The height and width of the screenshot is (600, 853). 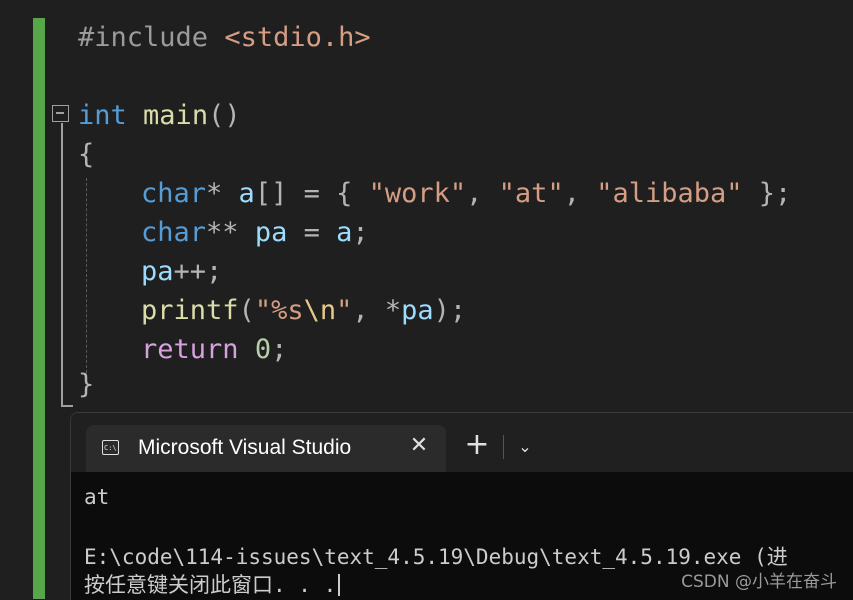 What do you see at coordinates (102, 115) in the screenshot?
I see `keyword: int` at bounding box center [102, 115].